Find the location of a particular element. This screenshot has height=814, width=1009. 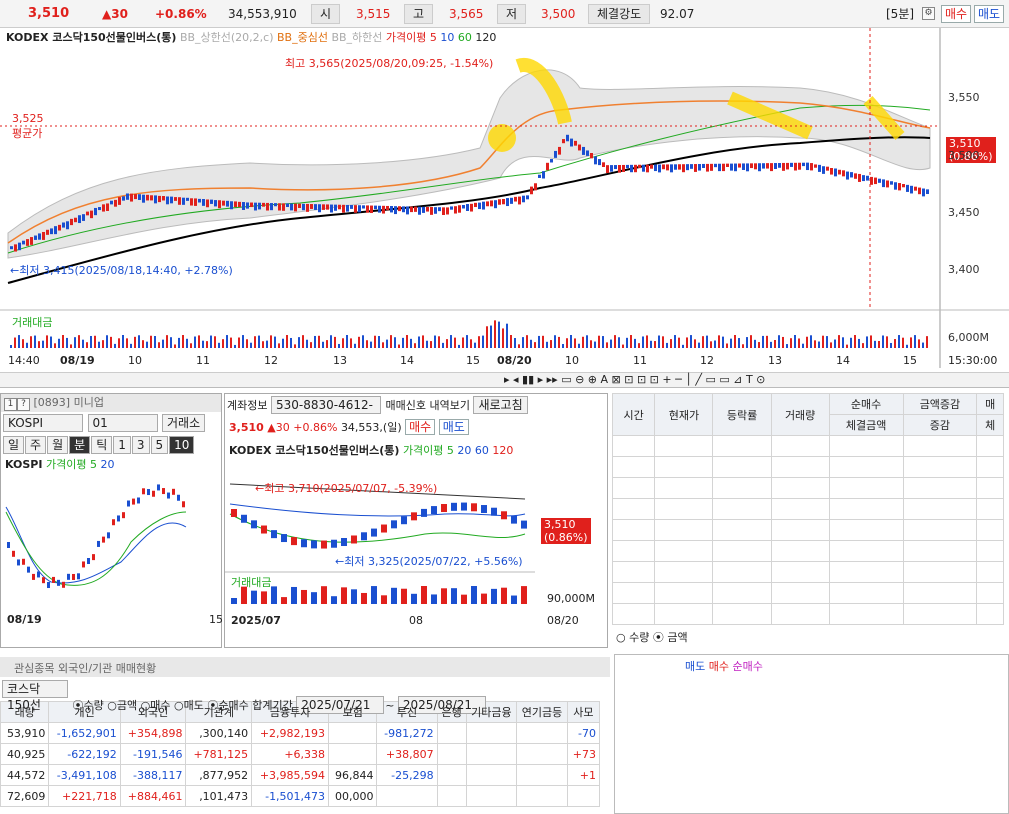

period-tab: 주 is located at coordinates (36, 445).